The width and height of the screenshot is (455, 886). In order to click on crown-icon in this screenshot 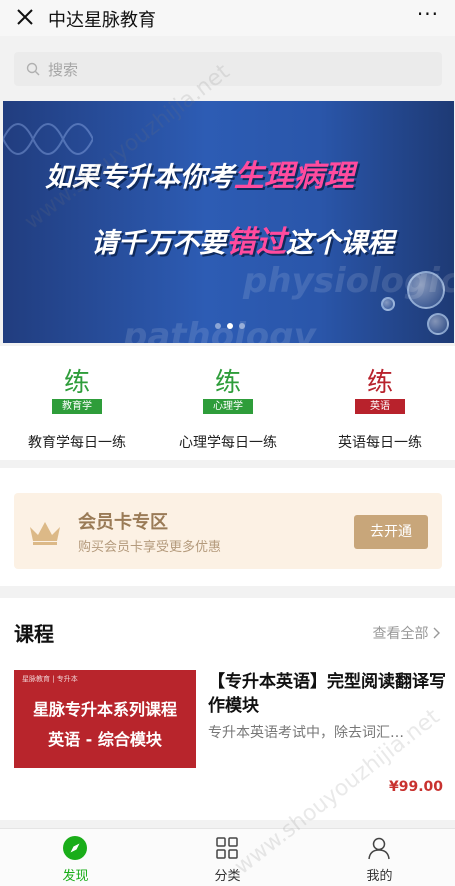, I will do `click(45, 533)`.